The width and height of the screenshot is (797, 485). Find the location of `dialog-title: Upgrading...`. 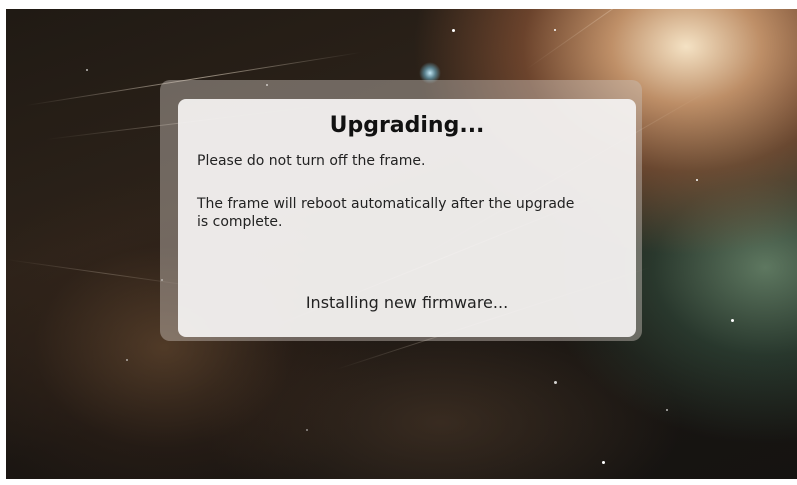

dialog-title: Upgrading... is located at coordinates (407, 125).